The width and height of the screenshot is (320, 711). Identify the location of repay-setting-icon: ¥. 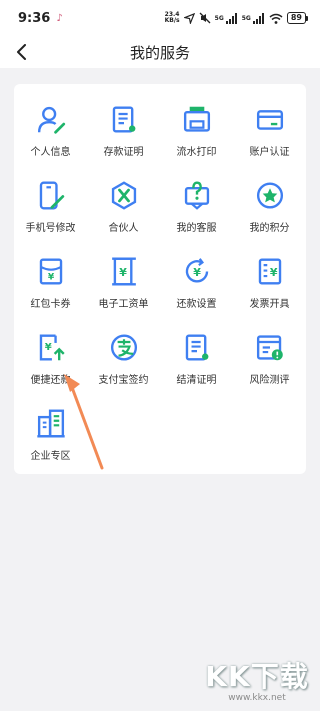
(196, 270).